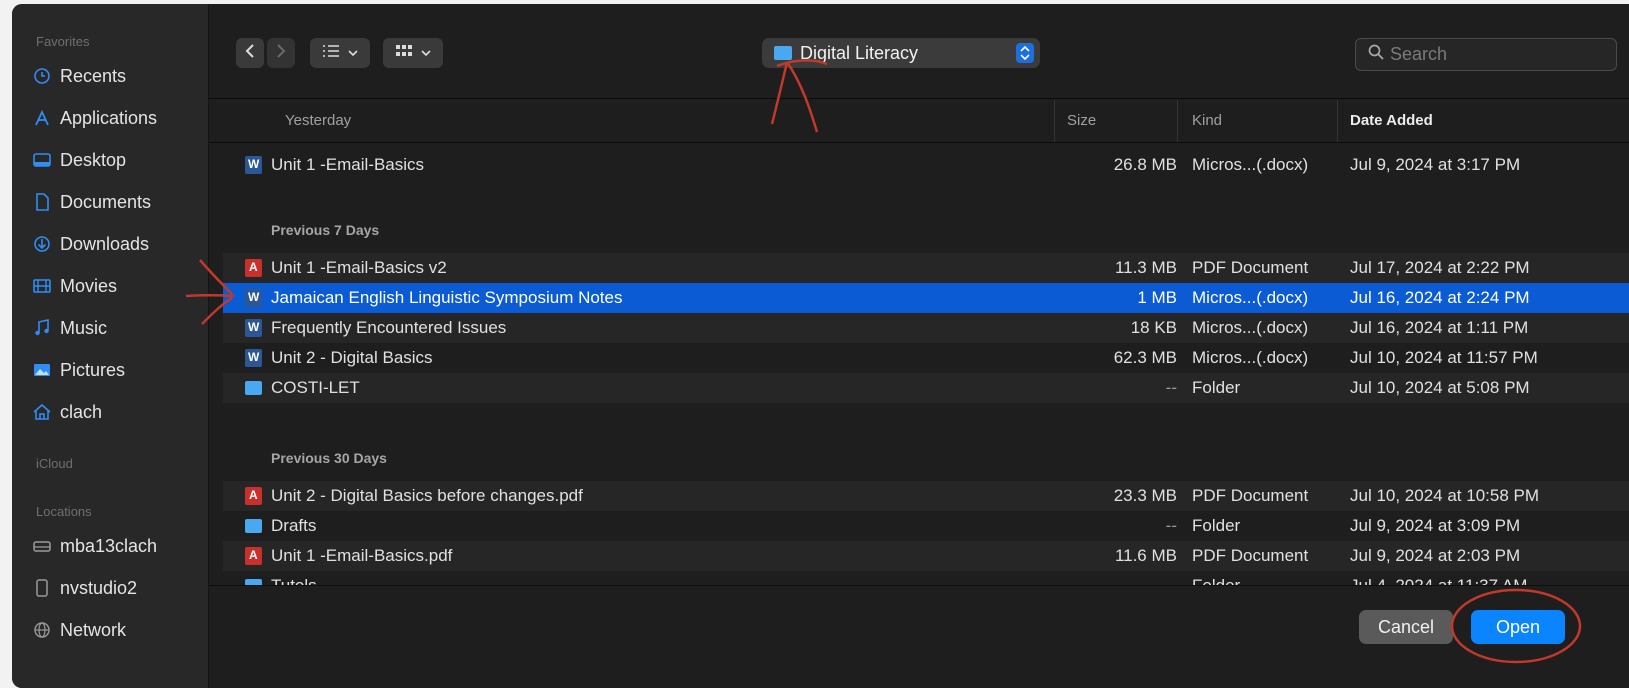  What do you see at coordinates (42, 286) in the screenshot?
I see `film-icon` at bounding box center [42, 286].